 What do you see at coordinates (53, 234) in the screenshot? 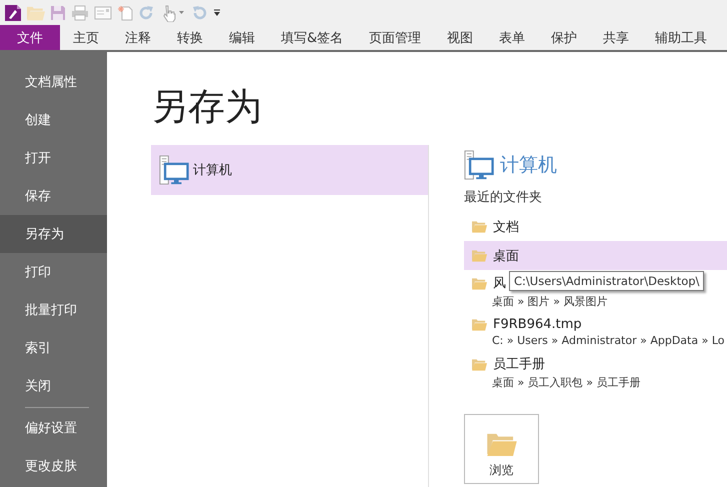
I see `sidebar-item: 另存为` at bounding box center [53, 234].